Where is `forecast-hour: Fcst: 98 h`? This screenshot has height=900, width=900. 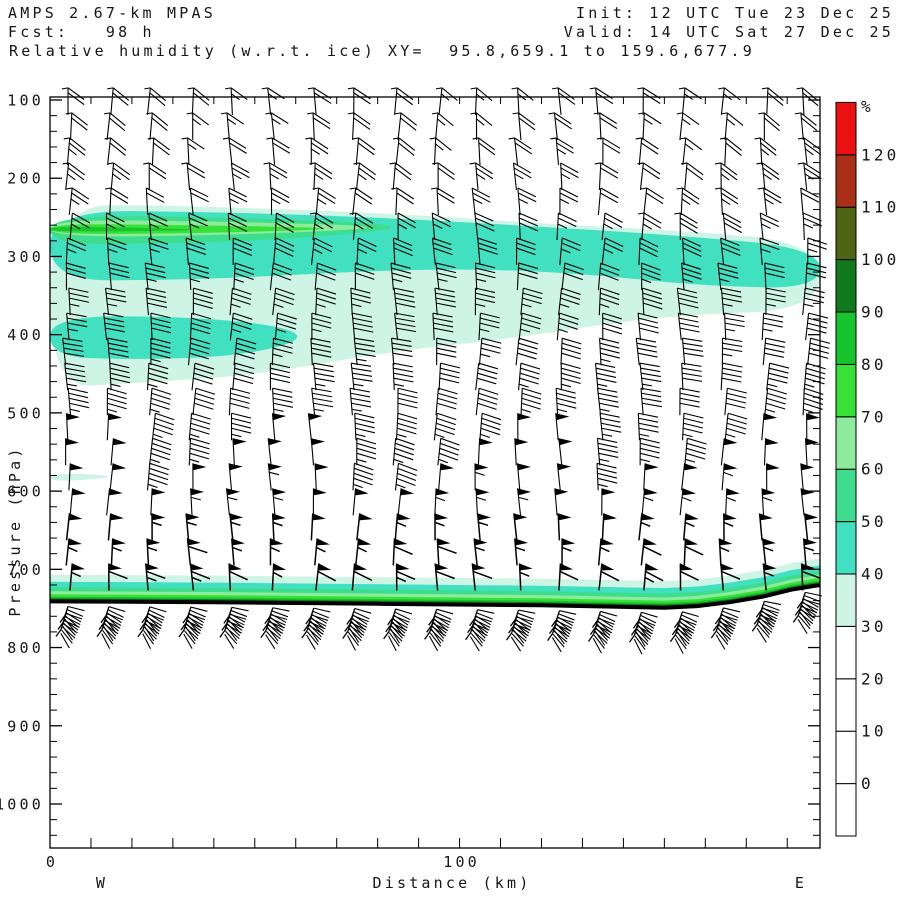
forecast-hour: Fcst: 98 h is located at coordinates (81, 32).